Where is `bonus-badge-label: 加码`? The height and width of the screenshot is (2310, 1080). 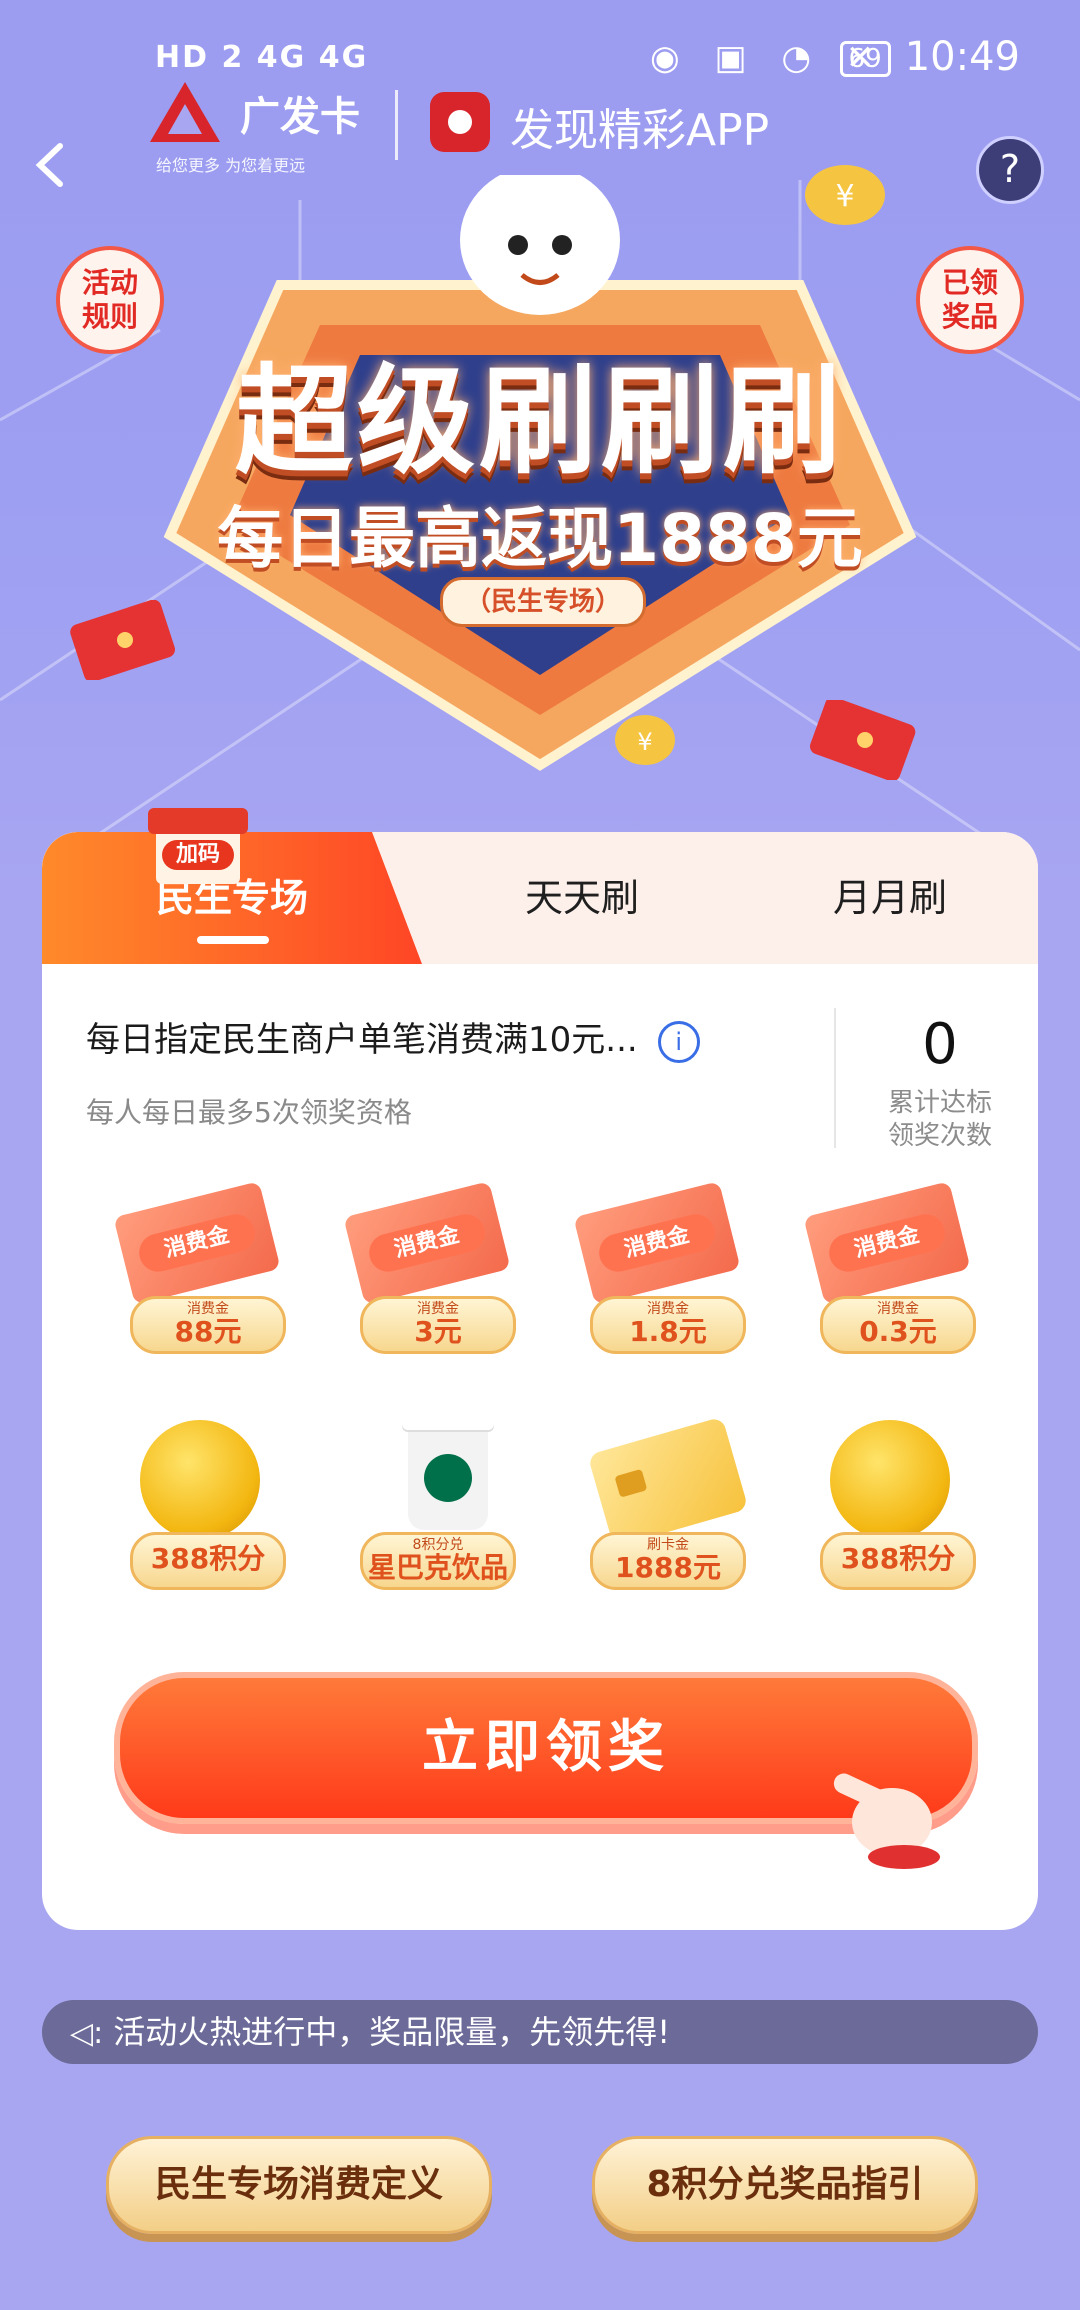
bonus-badge-label: 加码 is located at coordinates (198, 855).